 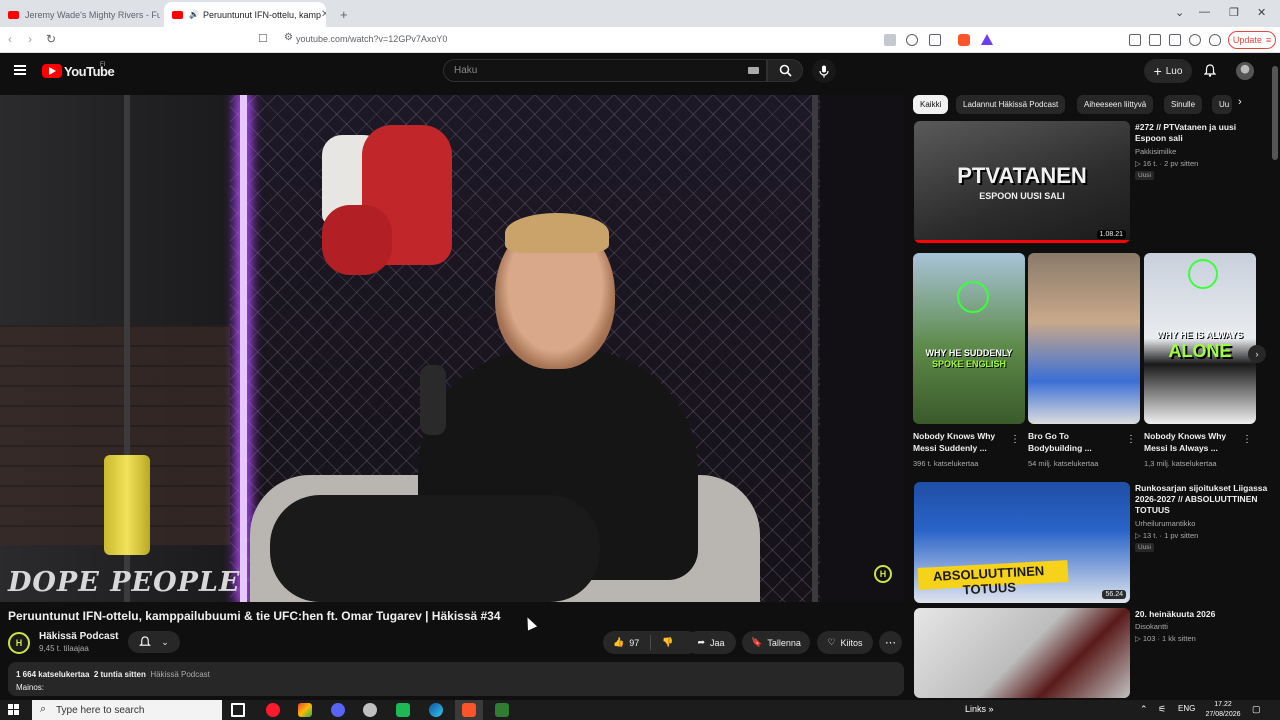 What do you see at coordinates (969, 353) in the screenshot?
I see `thumbnail-title-text: WHY HE SUDDENLY` at bounding box center [969, 353].